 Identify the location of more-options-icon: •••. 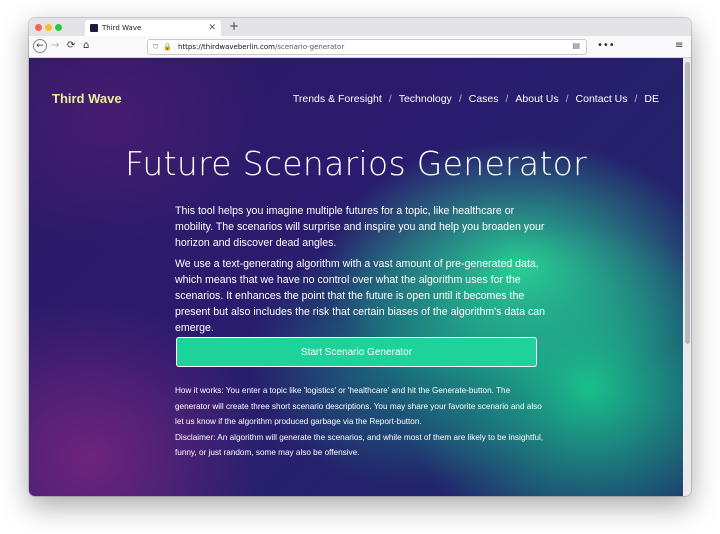
(606, 46).